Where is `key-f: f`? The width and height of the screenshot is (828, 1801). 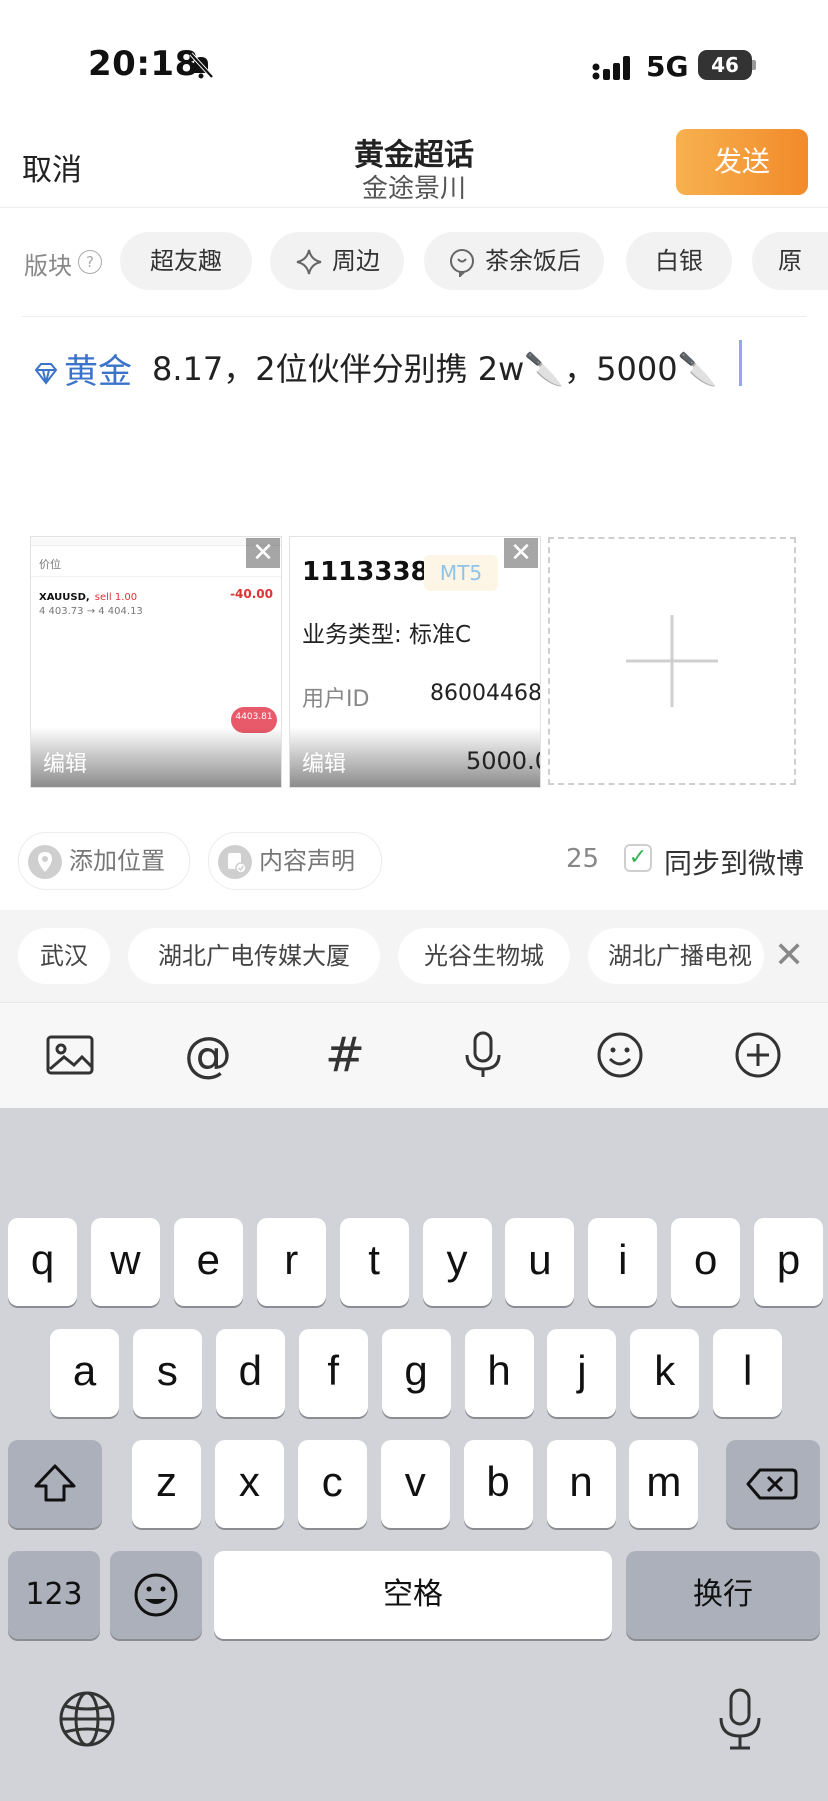 key-f: f is located at coordinates (333, 1373).